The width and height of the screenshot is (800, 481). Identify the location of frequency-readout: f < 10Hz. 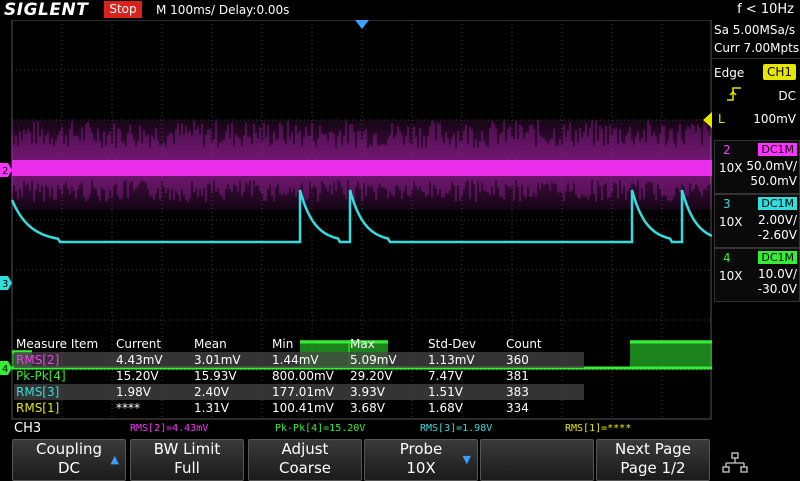
(765, 9).